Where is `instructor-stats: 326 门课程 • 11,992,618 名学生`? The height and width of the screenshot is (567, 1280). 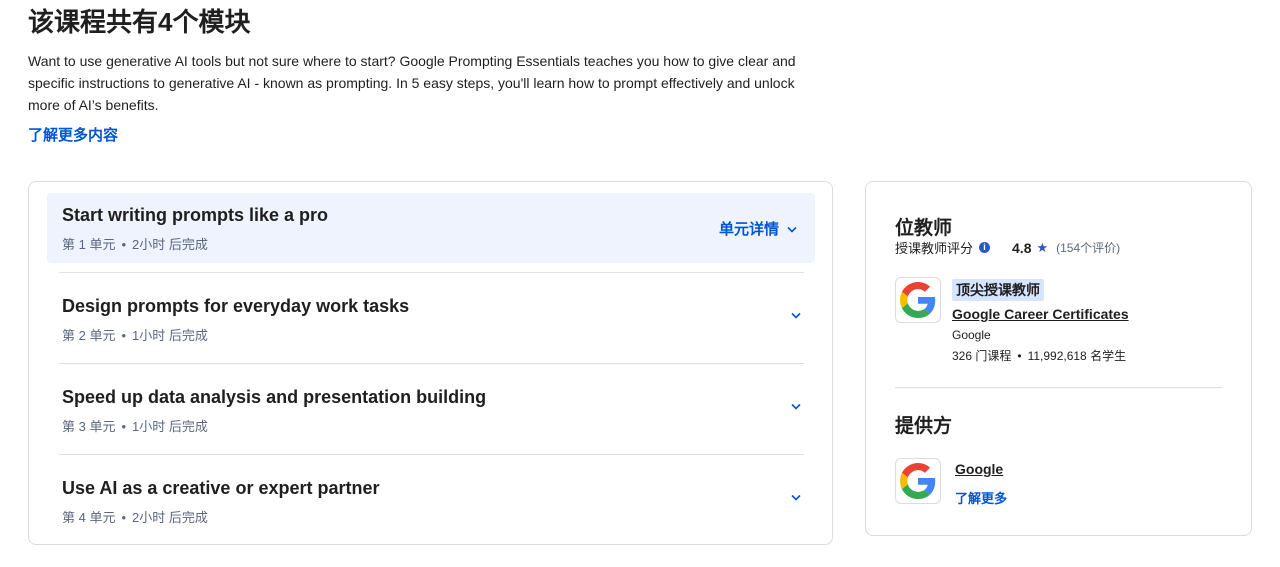 instructor-stats: 326 门课程 • 11,992,618 名学生 is located at coordinates (1039, 355).